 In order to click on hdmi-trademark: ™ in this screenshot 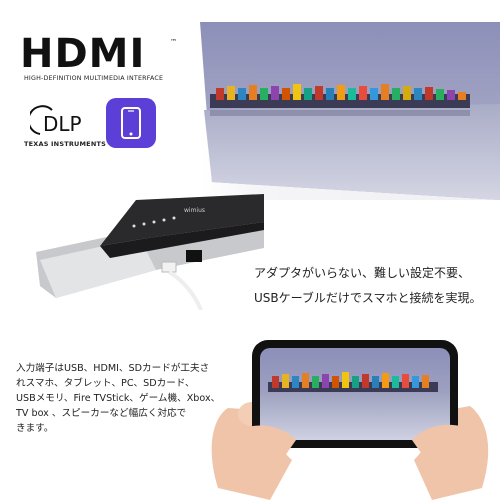, I will do `click(173, 42)`.